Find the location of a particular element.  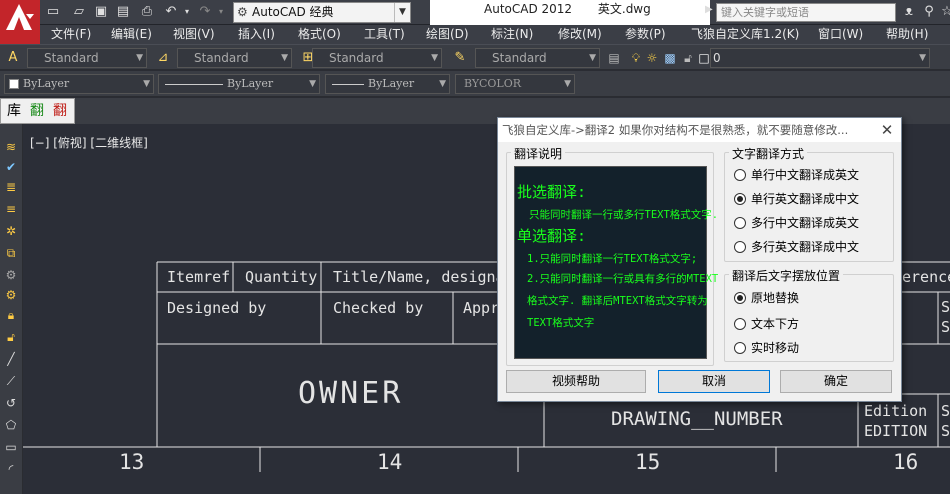

translate1-button: 翻 is located at coordinates (37, 111).